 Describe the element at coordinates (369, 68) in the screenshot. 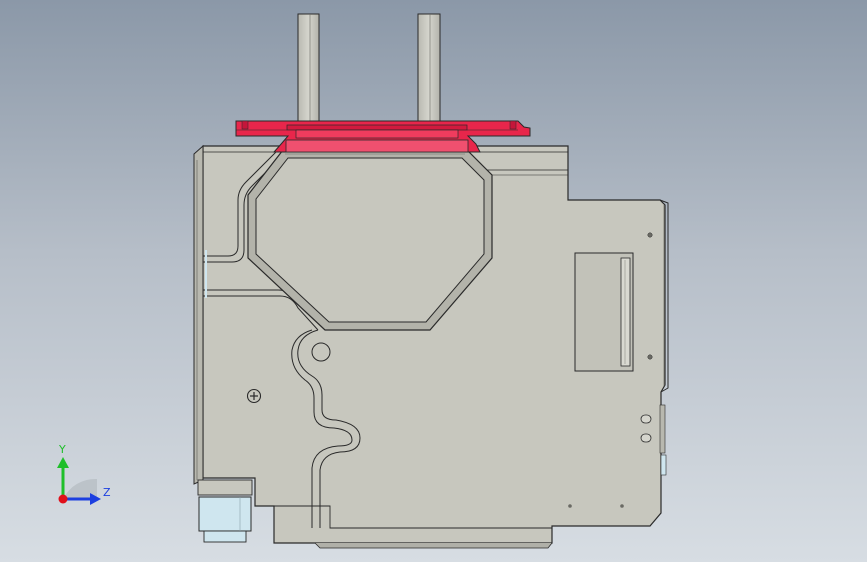

I see `guide-pins` at that location.